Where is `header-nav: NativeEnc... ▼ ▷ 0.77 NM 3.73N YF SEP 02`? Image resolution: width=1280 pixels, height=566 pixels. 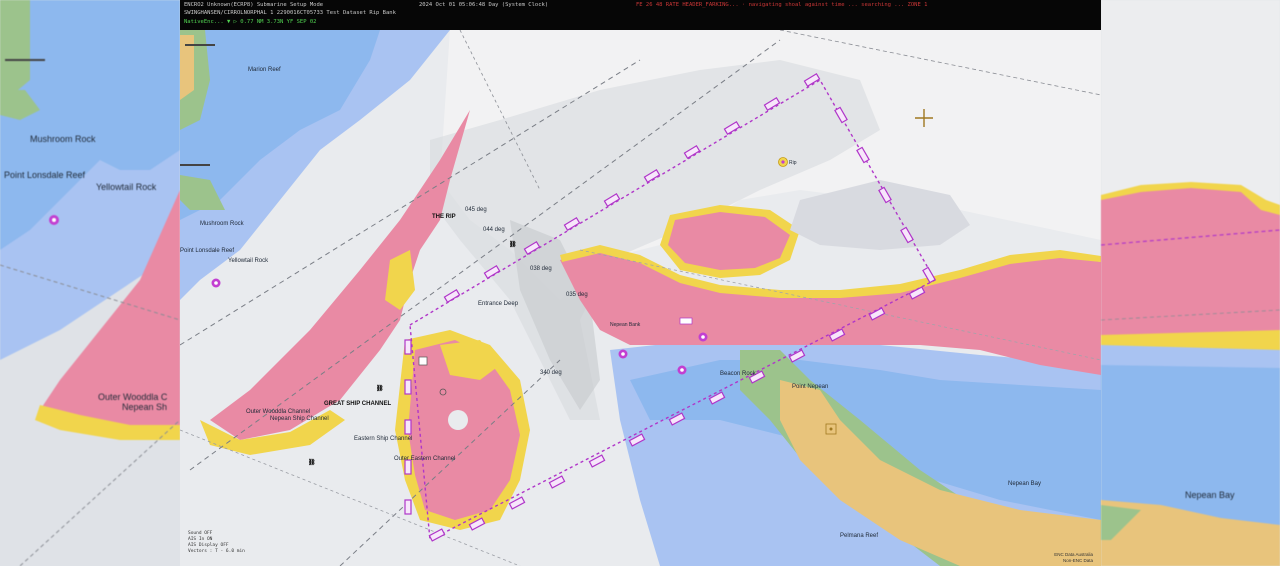
header-nav: NativeEnc... ▼ ▷ 0.77 NM 3.73N YF SEP 02 is located at coordinates (250, 22).